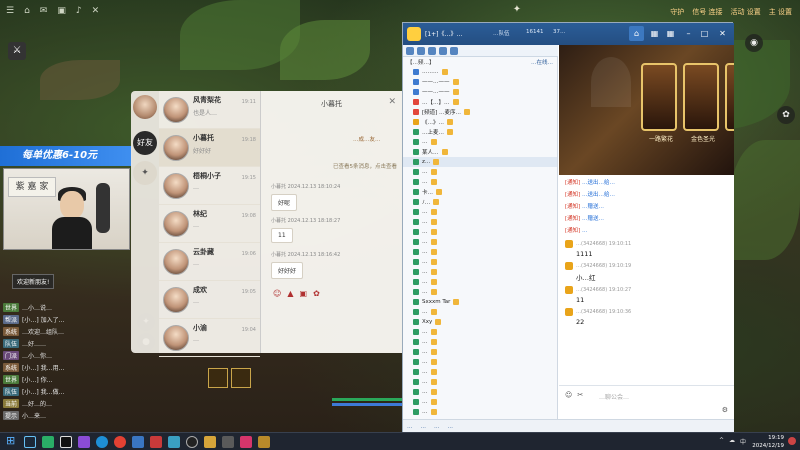 The height and width of the screenshot is (450, 800). What do you see at coordinates (603, 266) in the screenshot?
I see `message-sender: …(3424668) 19:10:19` at bounding box center [603, 266].